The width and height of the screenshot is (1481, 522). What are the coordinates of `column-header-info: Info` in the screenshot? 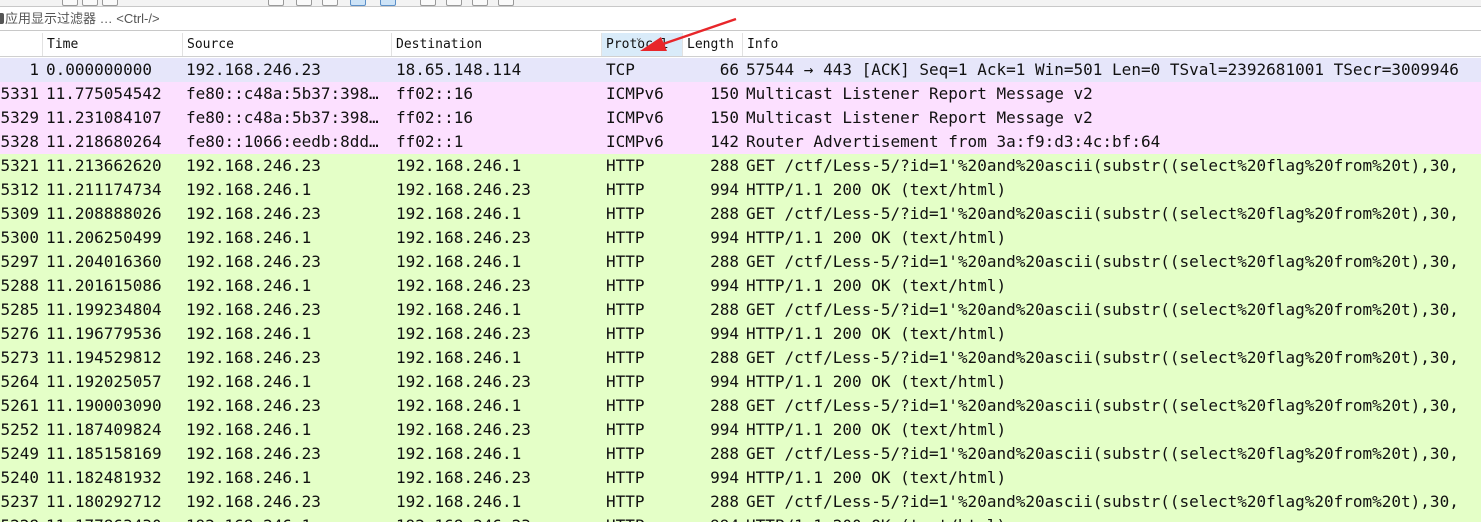 It's located at (1112, 44).